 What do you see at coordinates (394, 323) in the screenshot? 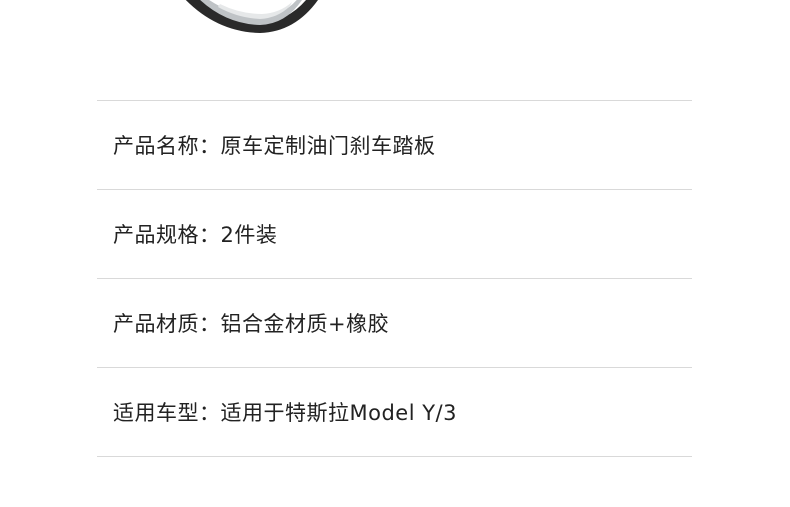
I see `spec-row-material: 产品材质： 铝合金材质+橡胶` at bounding box center [394, 323].